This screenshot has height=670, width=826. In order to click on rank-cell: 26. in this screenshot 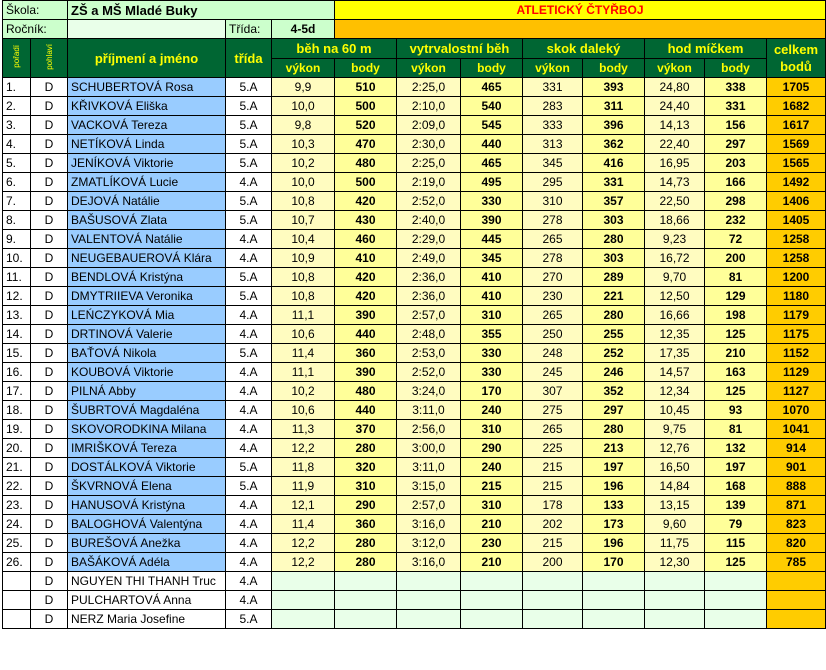, I will do `click(16, 562)`.